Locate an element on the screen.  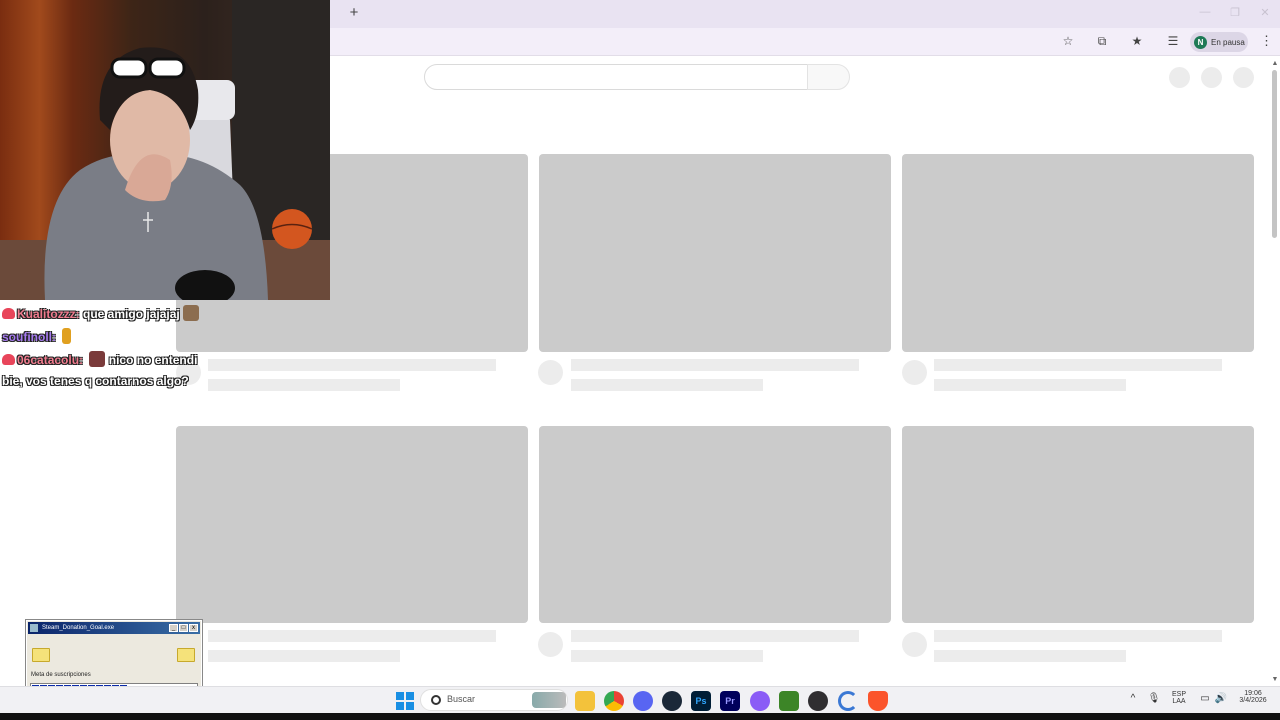
app-loading-icon is located at coordinates (848, 701).